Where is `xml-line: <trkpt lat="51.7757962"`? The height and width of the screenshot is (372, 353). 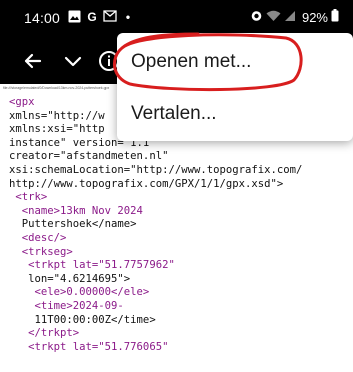 xml-line: <trkpt lat="51.7757962" is located at coordinates (92, 265).